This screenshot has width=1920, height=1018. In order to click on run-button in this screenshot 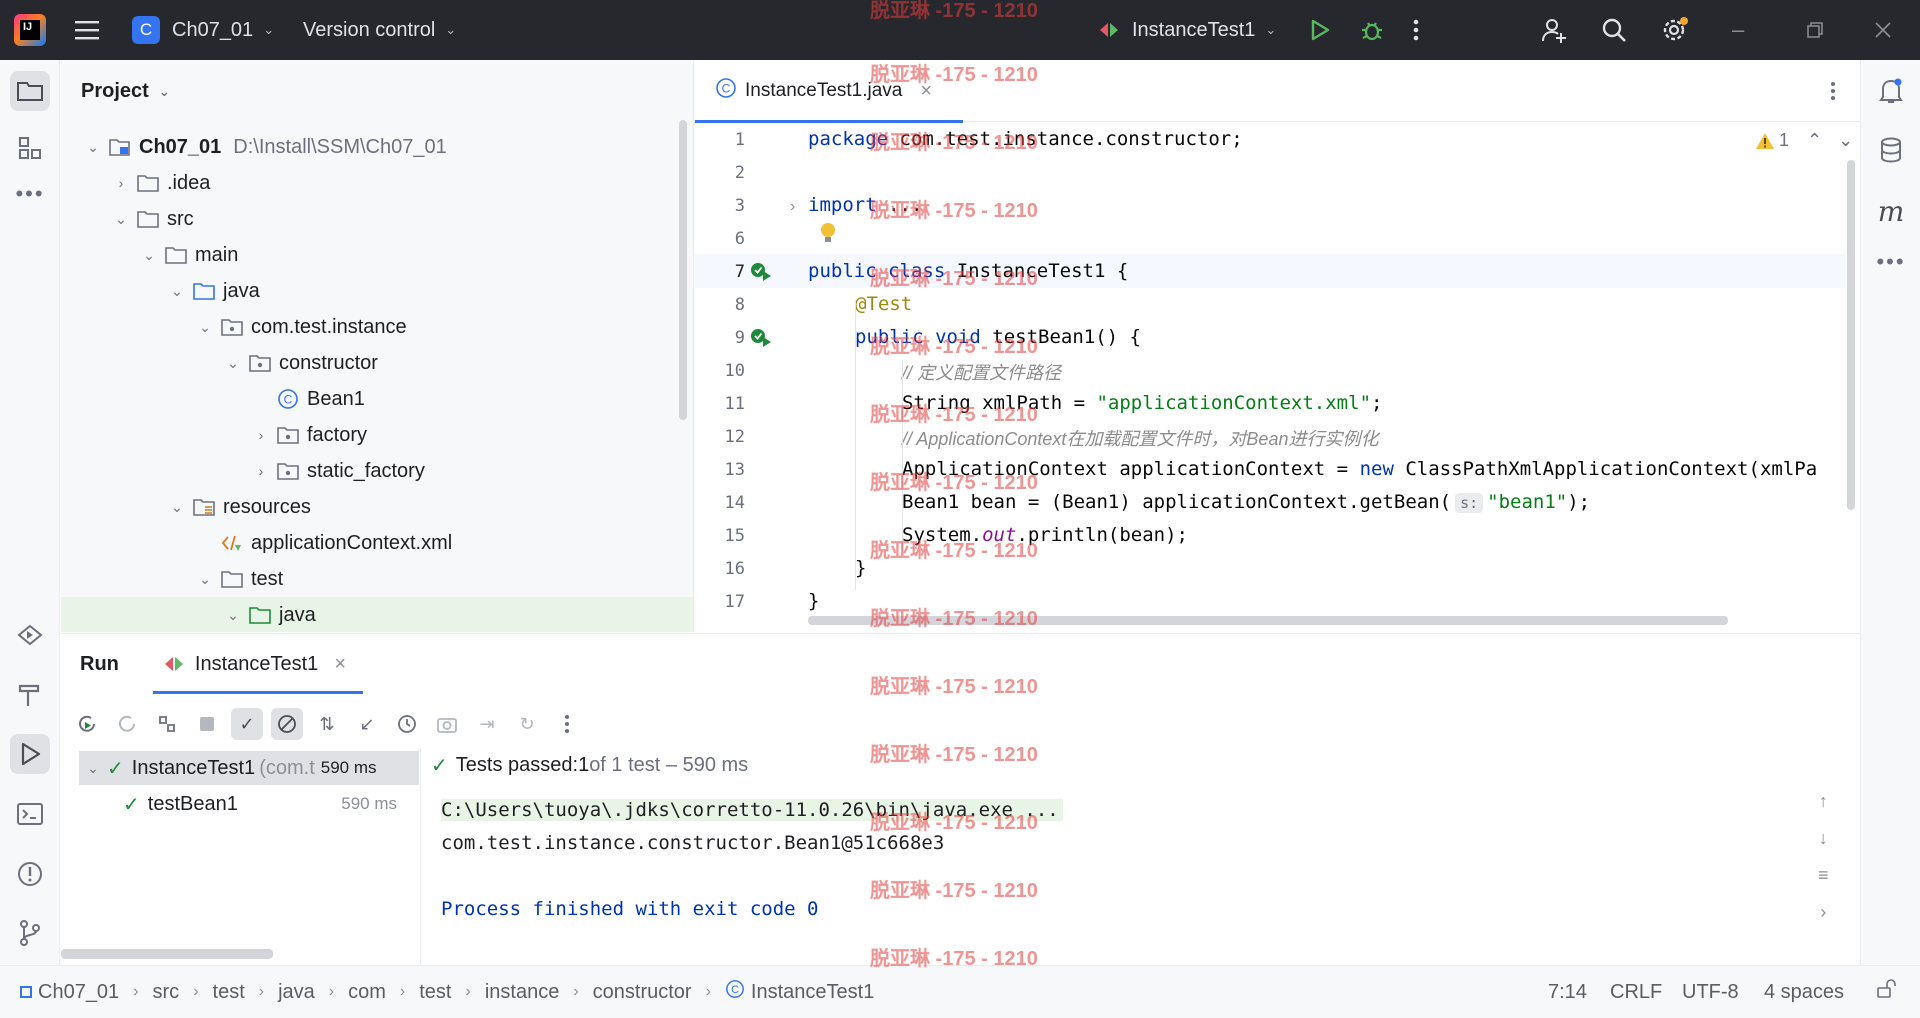, I will do `click(1320, 30)`.